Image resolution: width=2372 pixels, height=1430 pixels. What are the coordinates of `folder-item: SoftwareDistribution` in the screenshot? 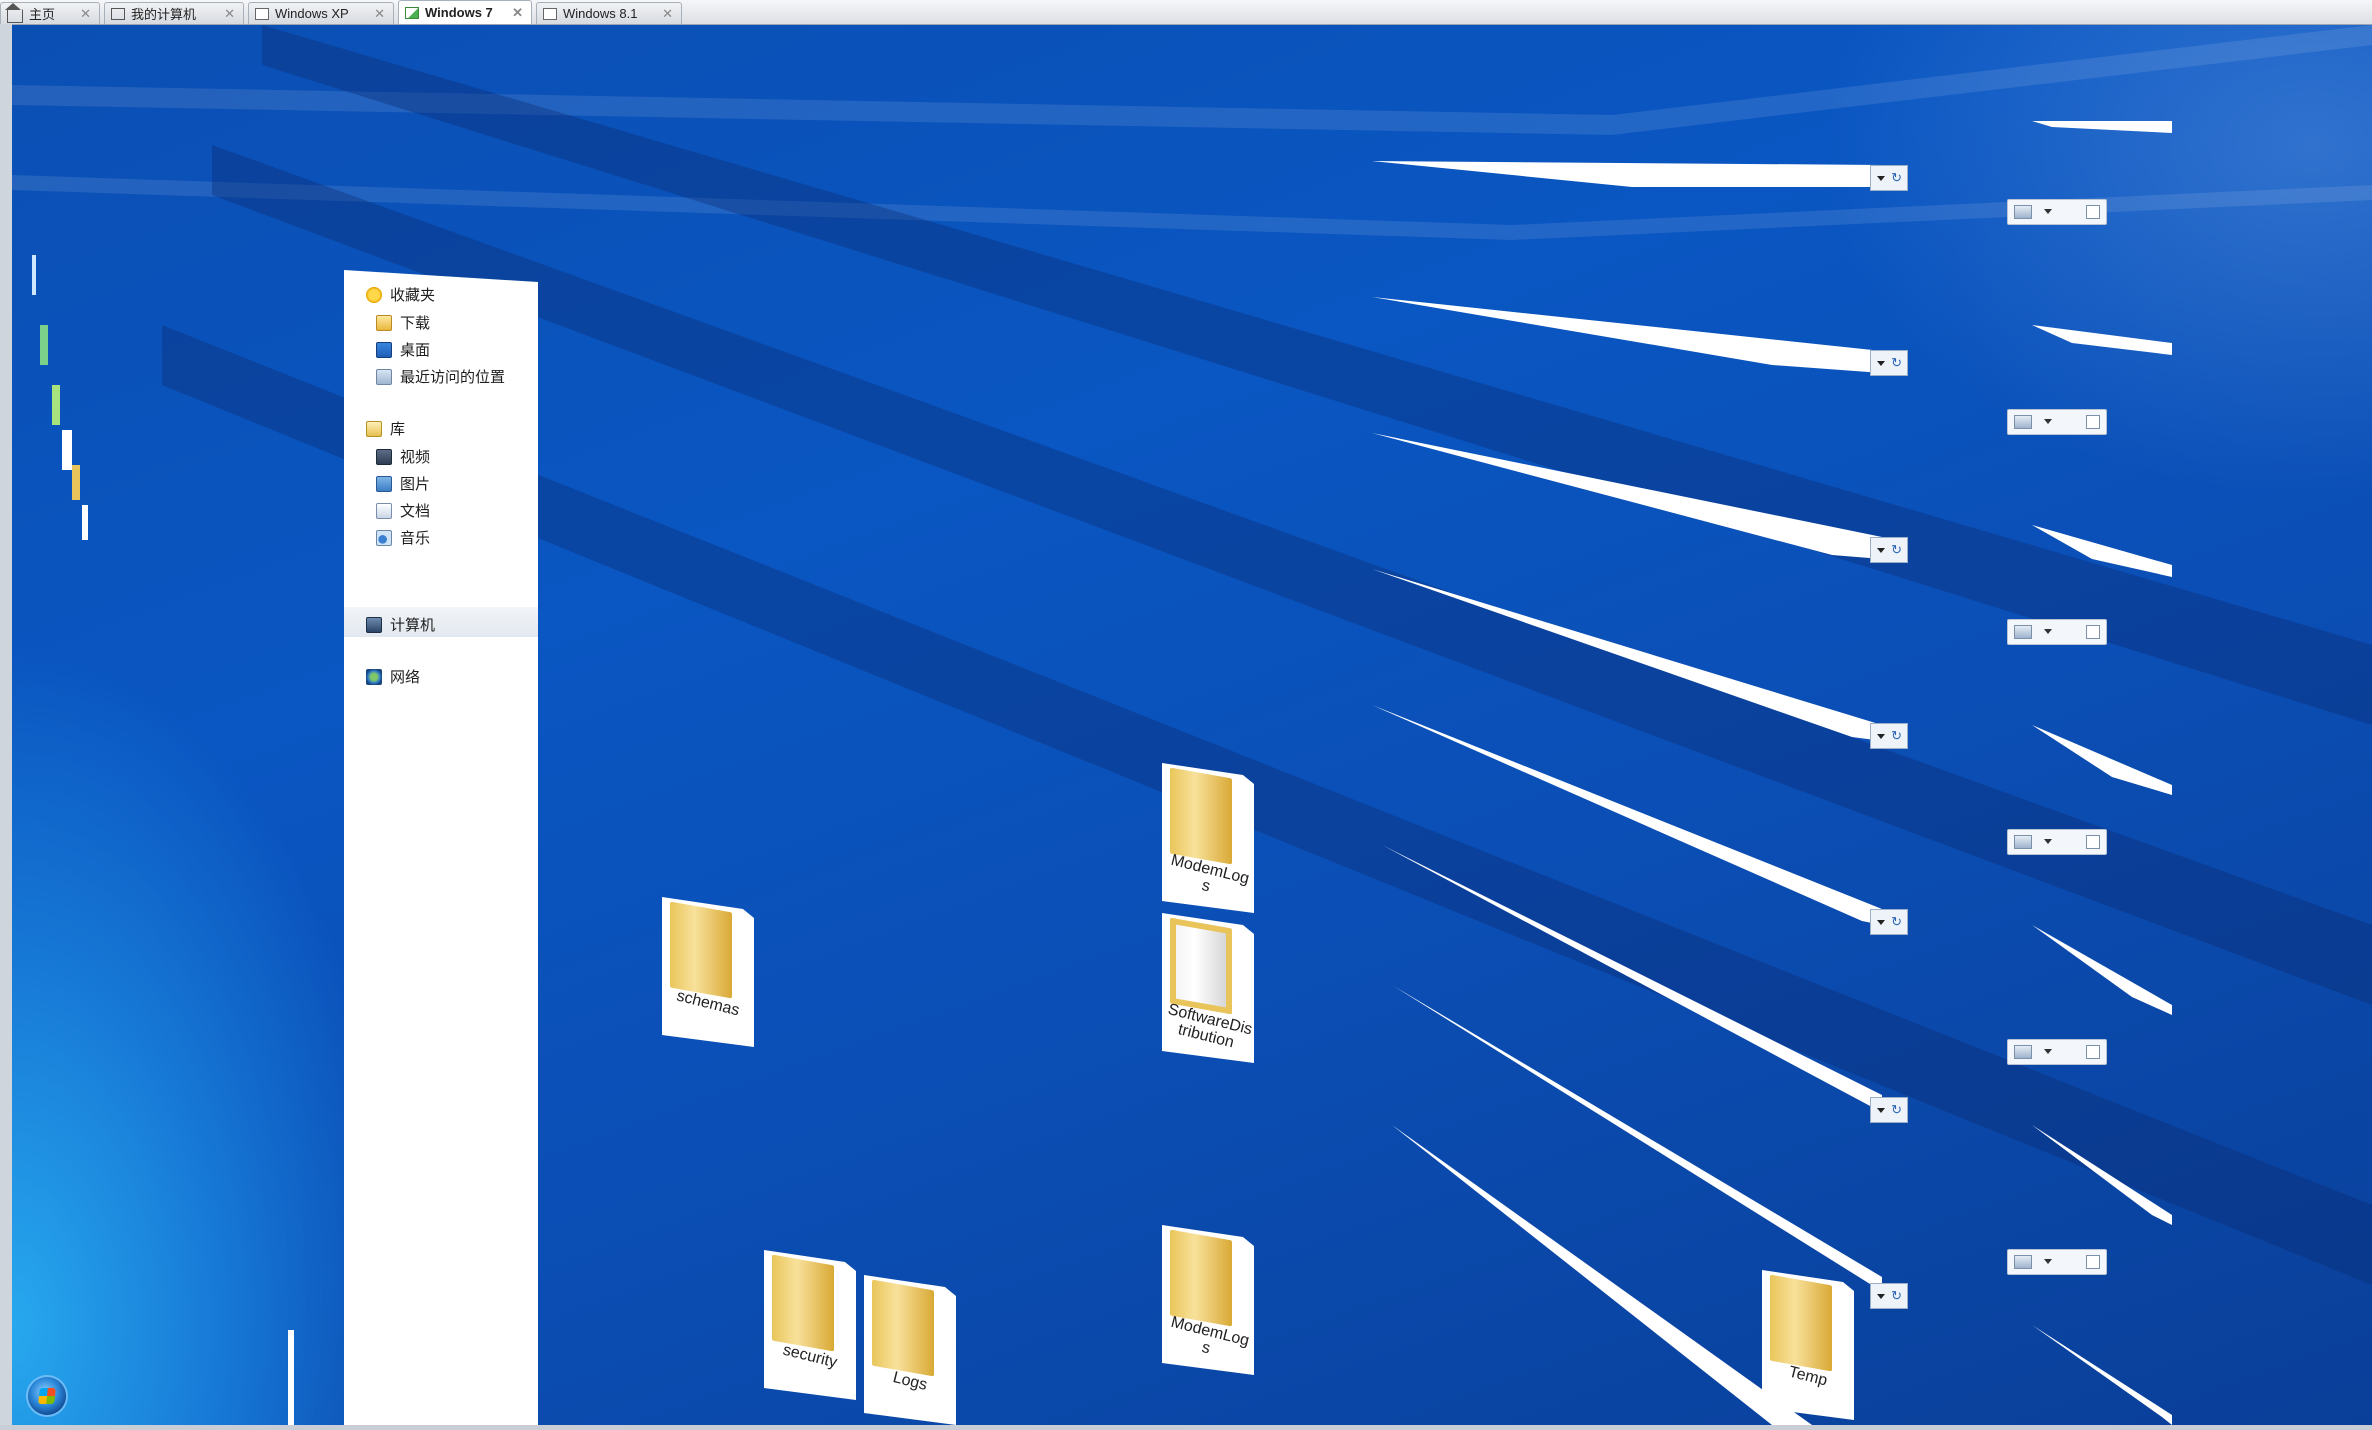 It's located at (1208, 988).